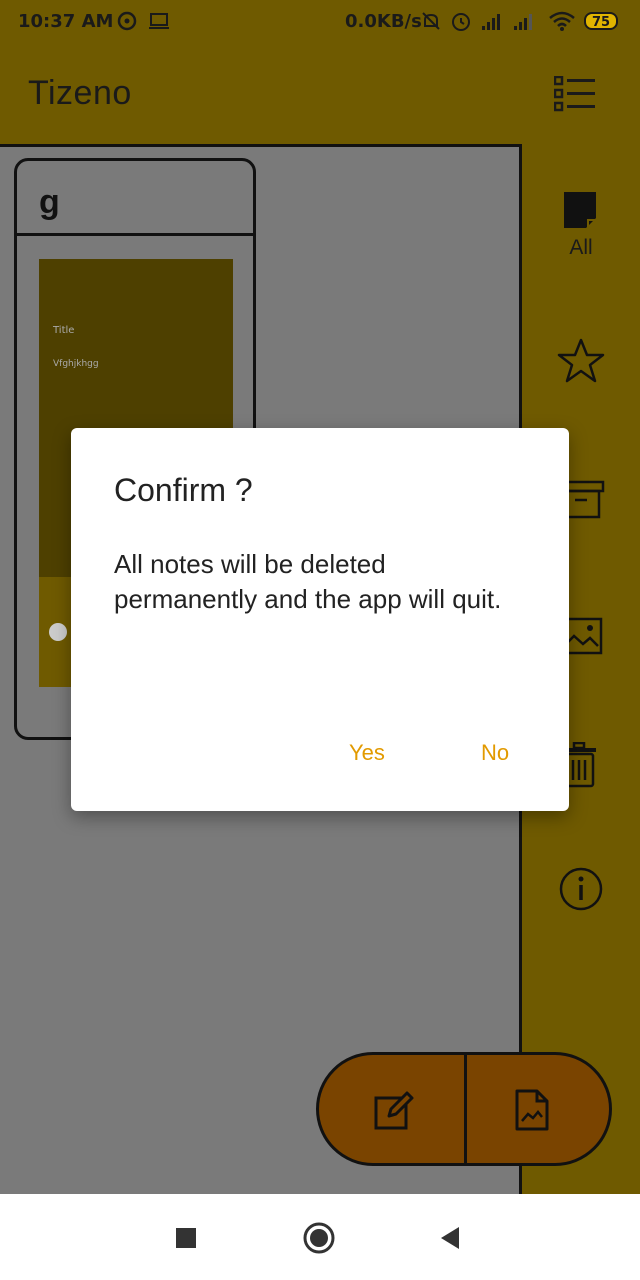 The height and width of the screenshot is (1280, 640). Describe the element at coordinates (49, 202) in the screenshot. I see `note-title: g` at that location.